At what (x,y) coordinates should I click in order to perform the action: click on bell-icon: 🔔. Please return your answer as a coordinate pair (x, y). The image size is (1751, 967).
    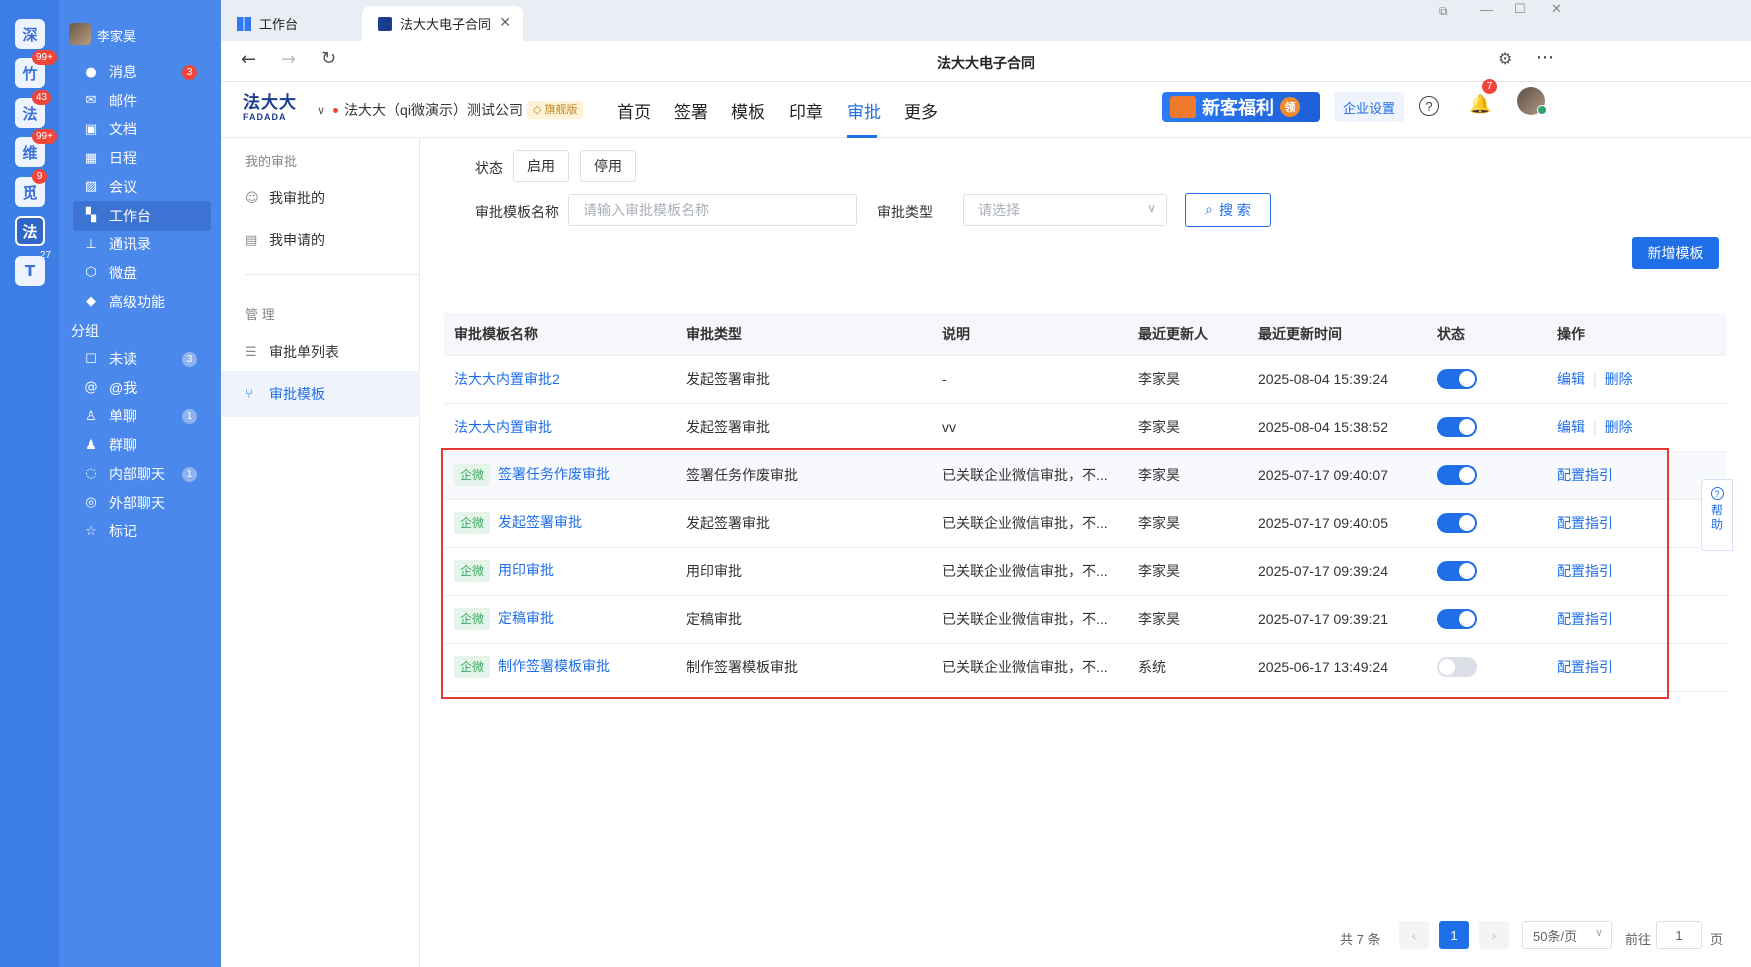
    Looking at the image, I should click on (1480, 104).